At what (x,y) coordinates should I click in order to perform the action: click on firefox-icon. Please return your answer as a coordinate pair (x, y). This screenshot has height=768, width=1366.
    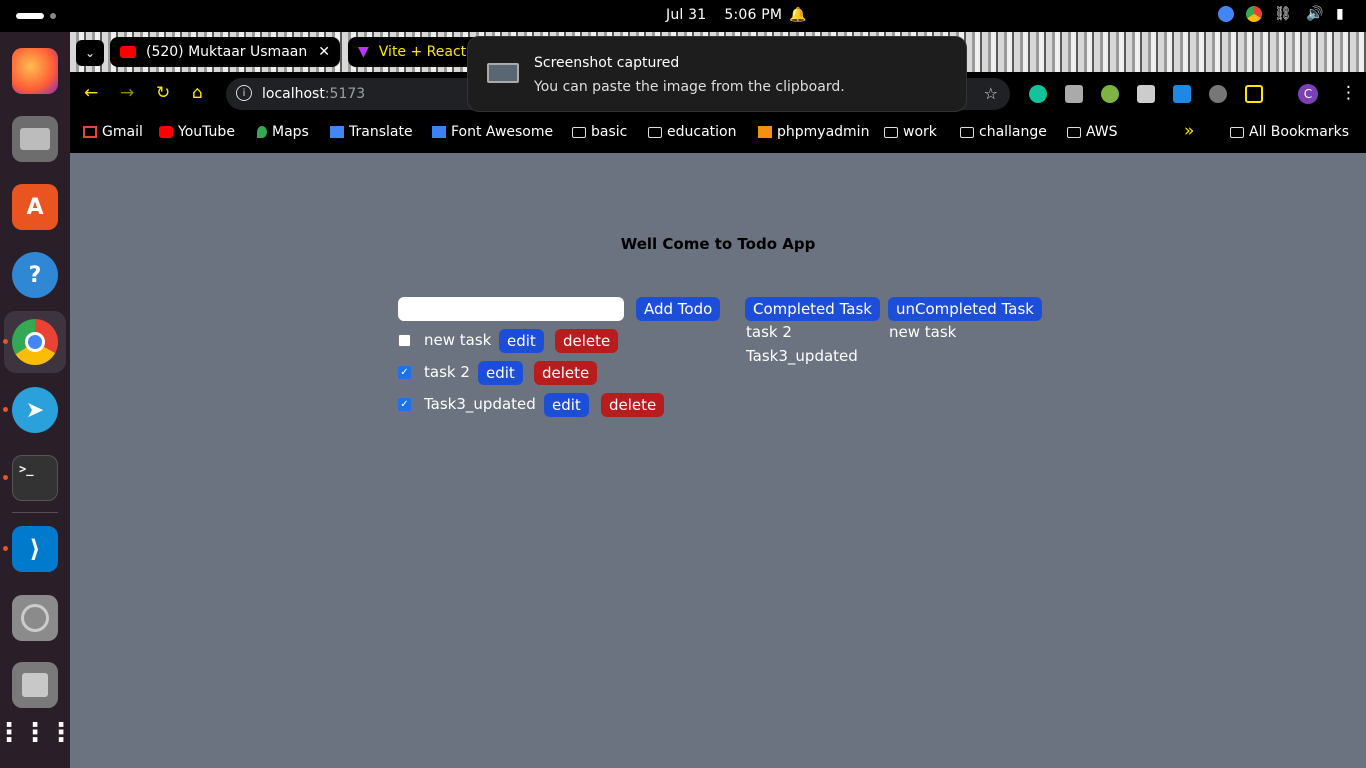
    Looking at the image, I should click on (35, 71).